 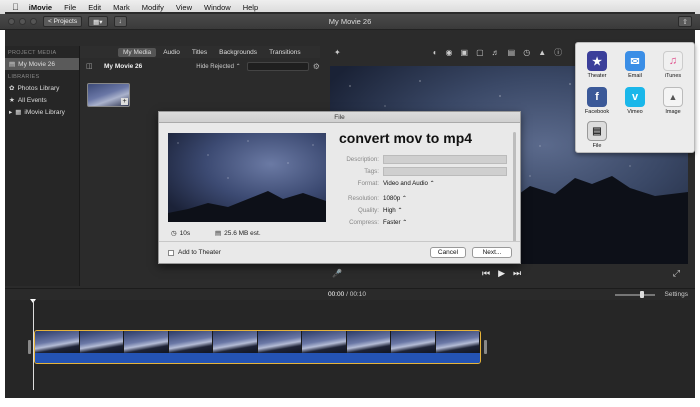 I want to click on close-window-button, so click(x=11, y=21).